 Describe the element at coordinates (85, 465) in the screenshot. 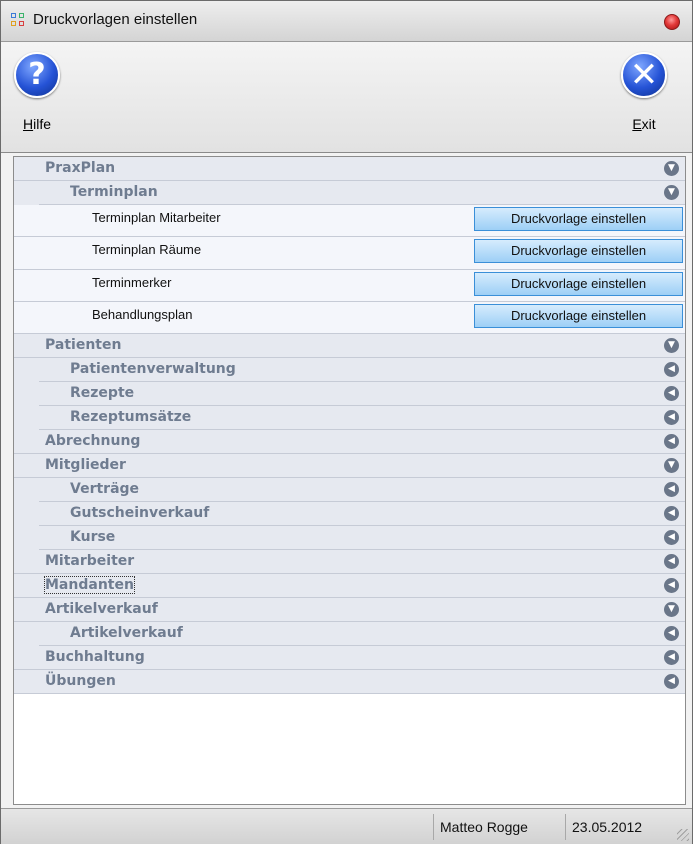

I see `group-label: Mitglieder` at that location.